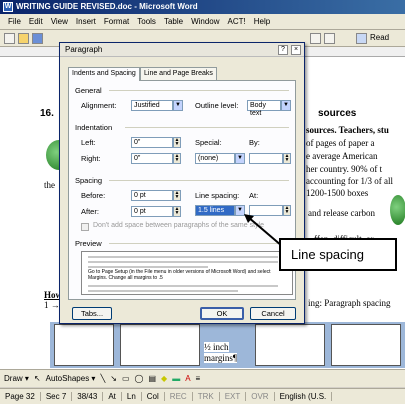 The image size is (405, 404). What do you see at coordinates (146, 21) in the screenshot?
I see `menu-tools: Tools` at bounding box center [146, 21].